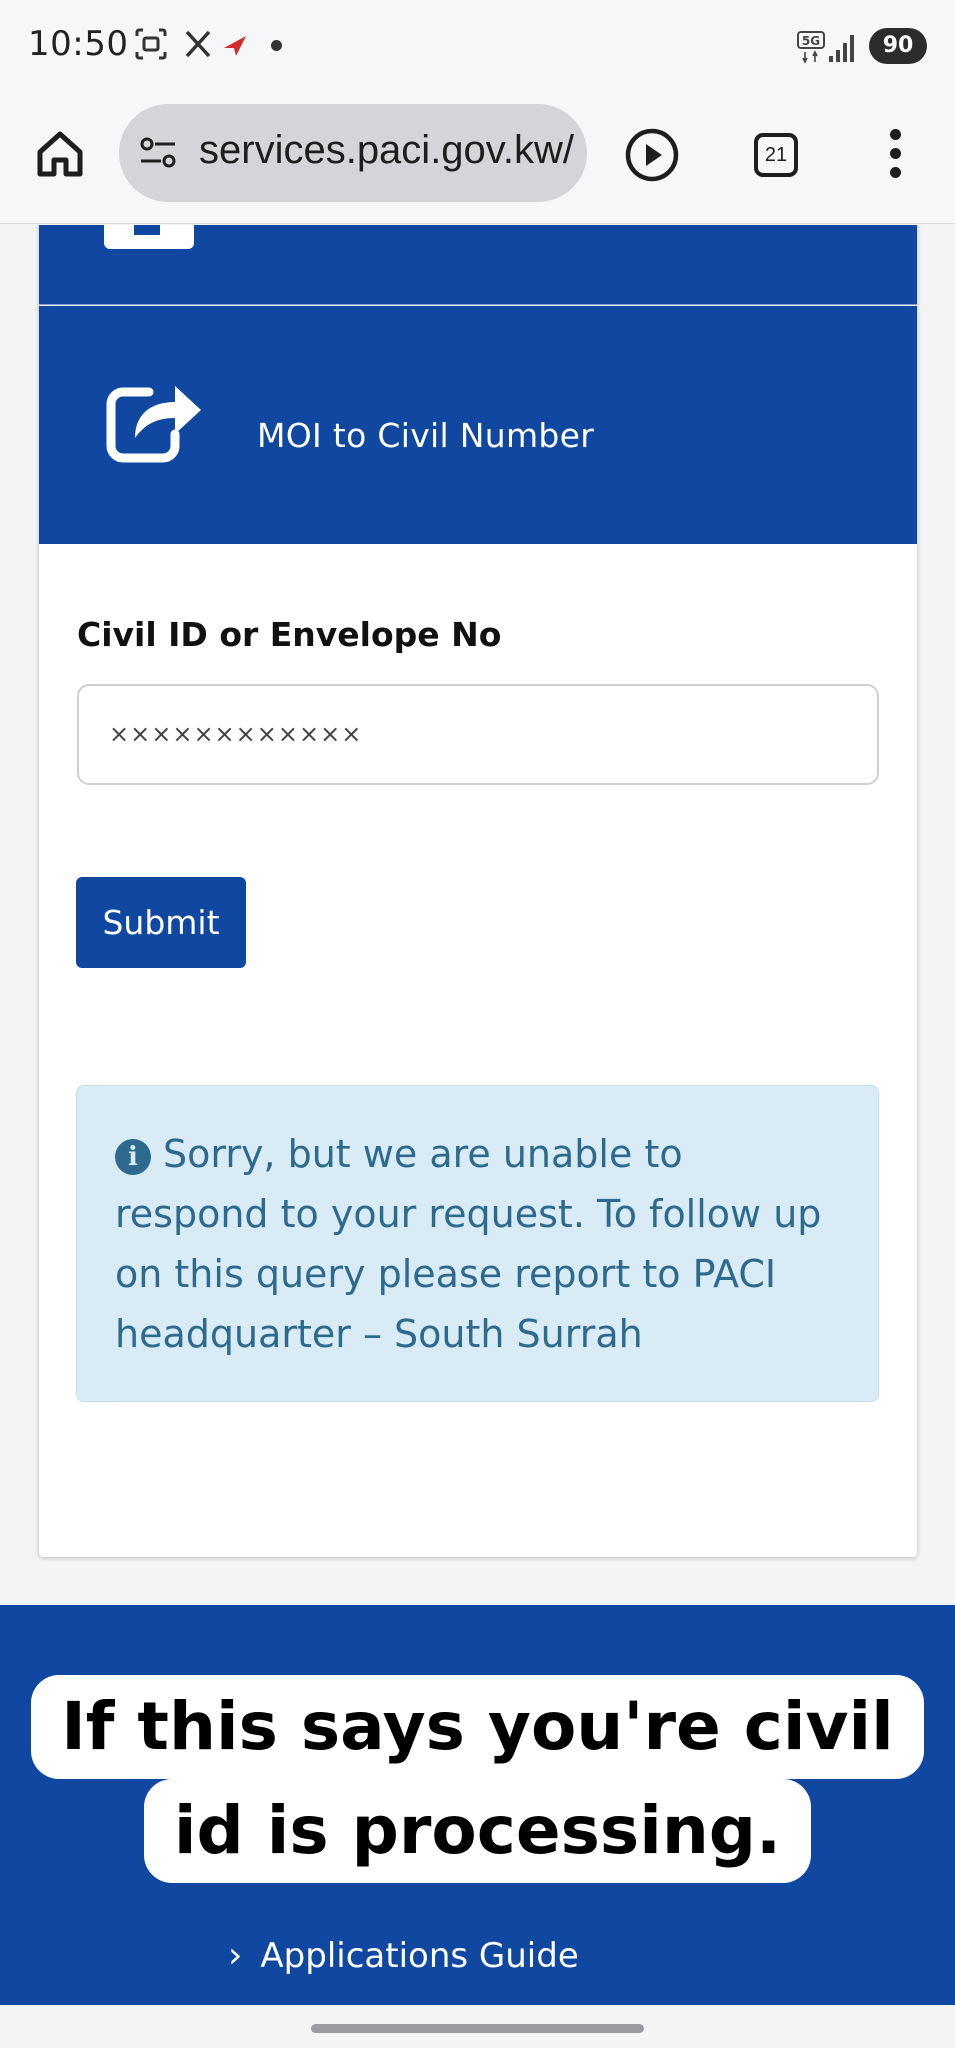  Describe the element at coordinates (149, 237) in the screenshot. I see `service-icon-partial` at that location.